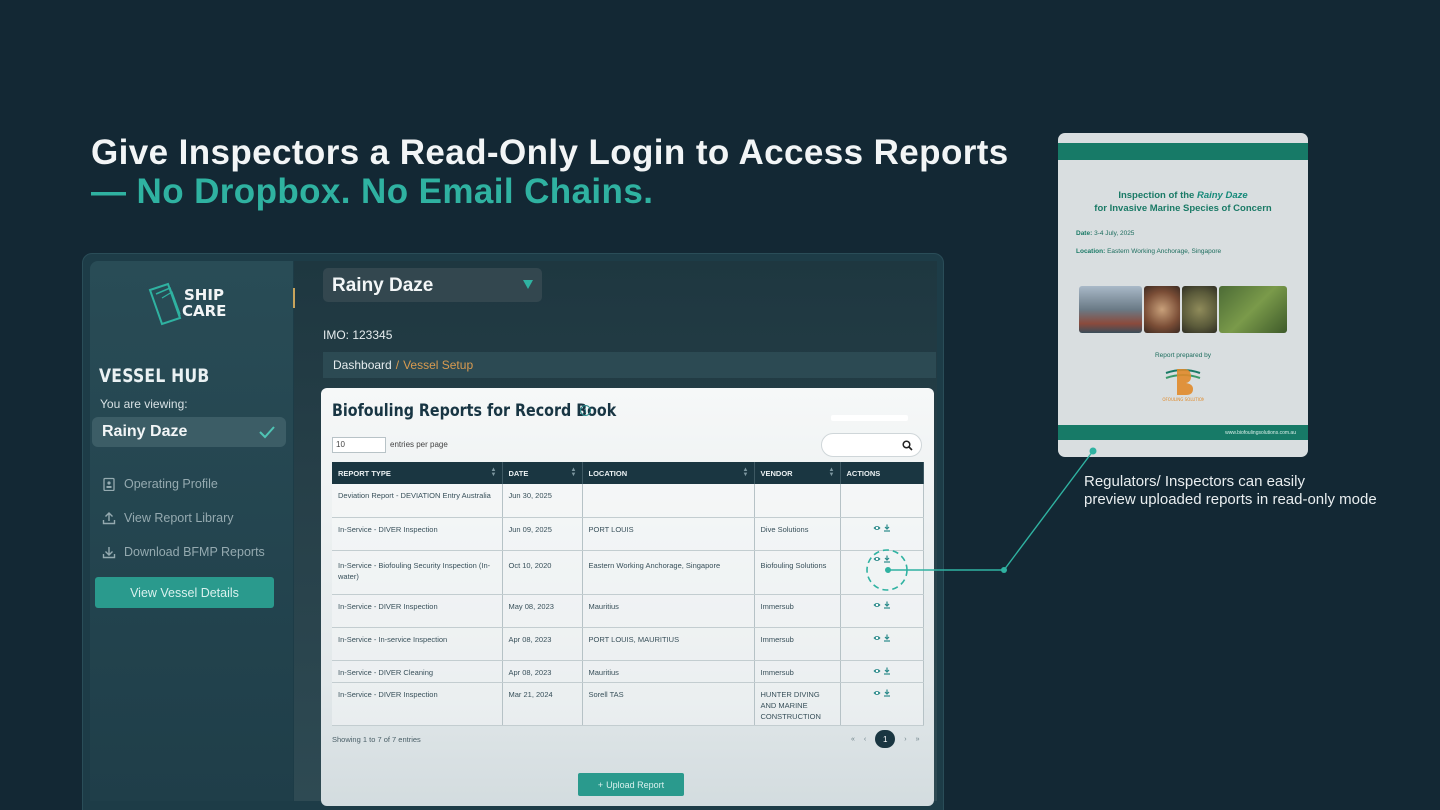 This screenshot has width=1440, height=810. I want to click on column-header-vendor: VENDOR ▲ ▼, so click(797, 473).